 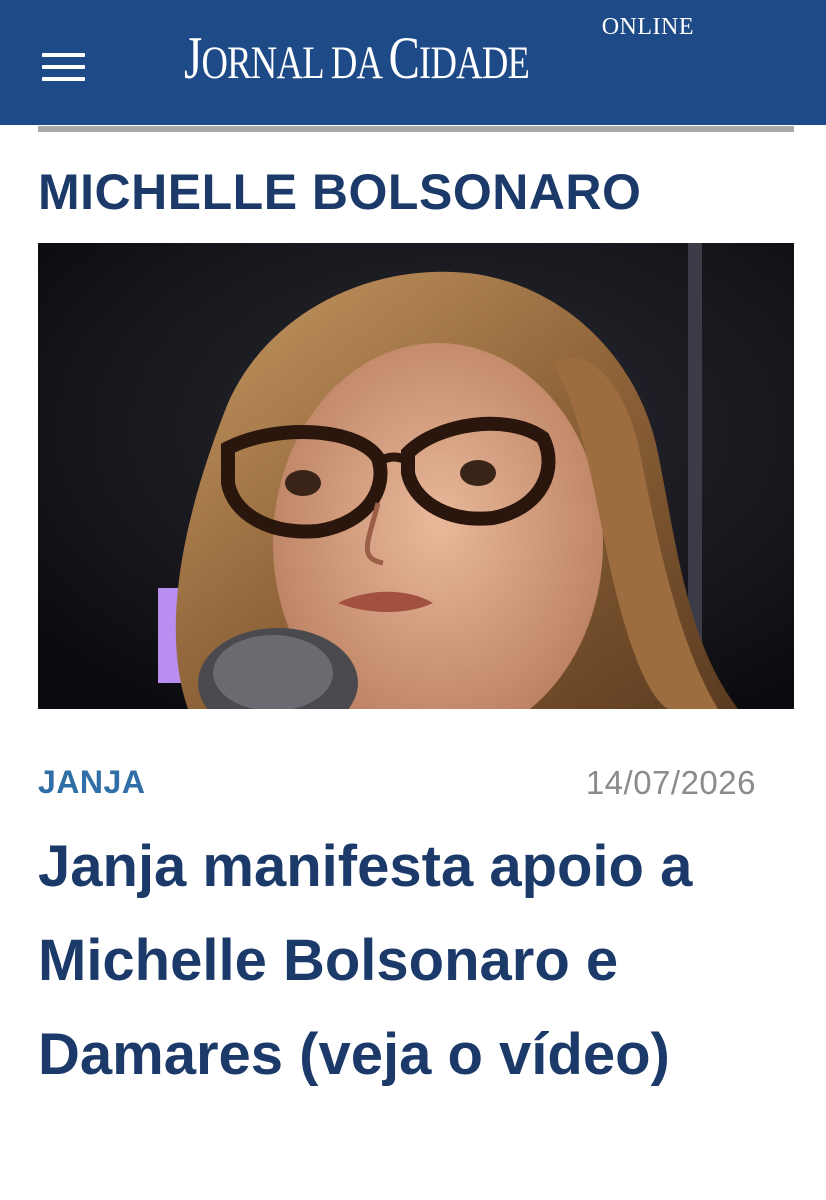 What do you see at coordinates (262, 63) in the screenshot?
I see `logo-letters: ORNAL` at bounding box center [262, 63].